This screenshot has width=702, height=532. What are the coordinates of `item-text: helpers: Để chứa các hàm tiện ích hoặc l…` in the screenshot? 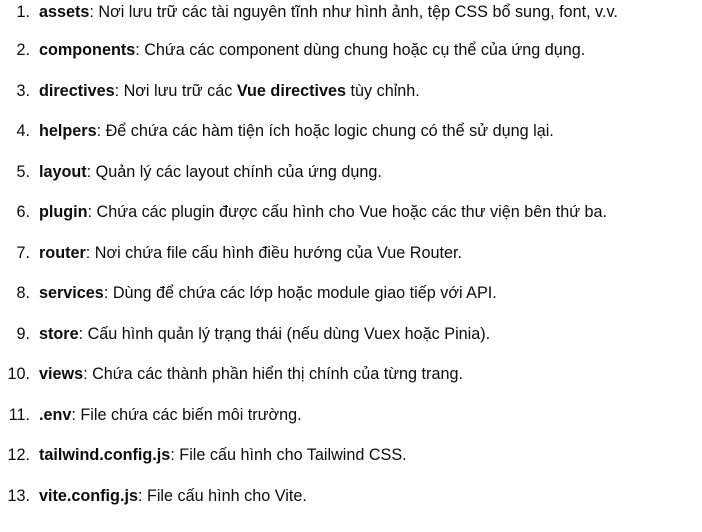 It's located at (296, 131).